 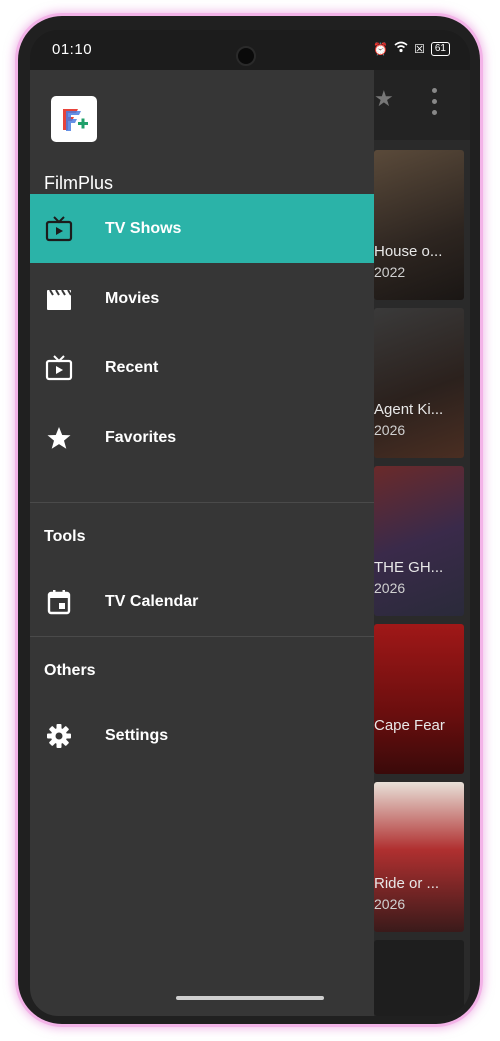 I want to click on tv-icon, so click(x=59, y=229).